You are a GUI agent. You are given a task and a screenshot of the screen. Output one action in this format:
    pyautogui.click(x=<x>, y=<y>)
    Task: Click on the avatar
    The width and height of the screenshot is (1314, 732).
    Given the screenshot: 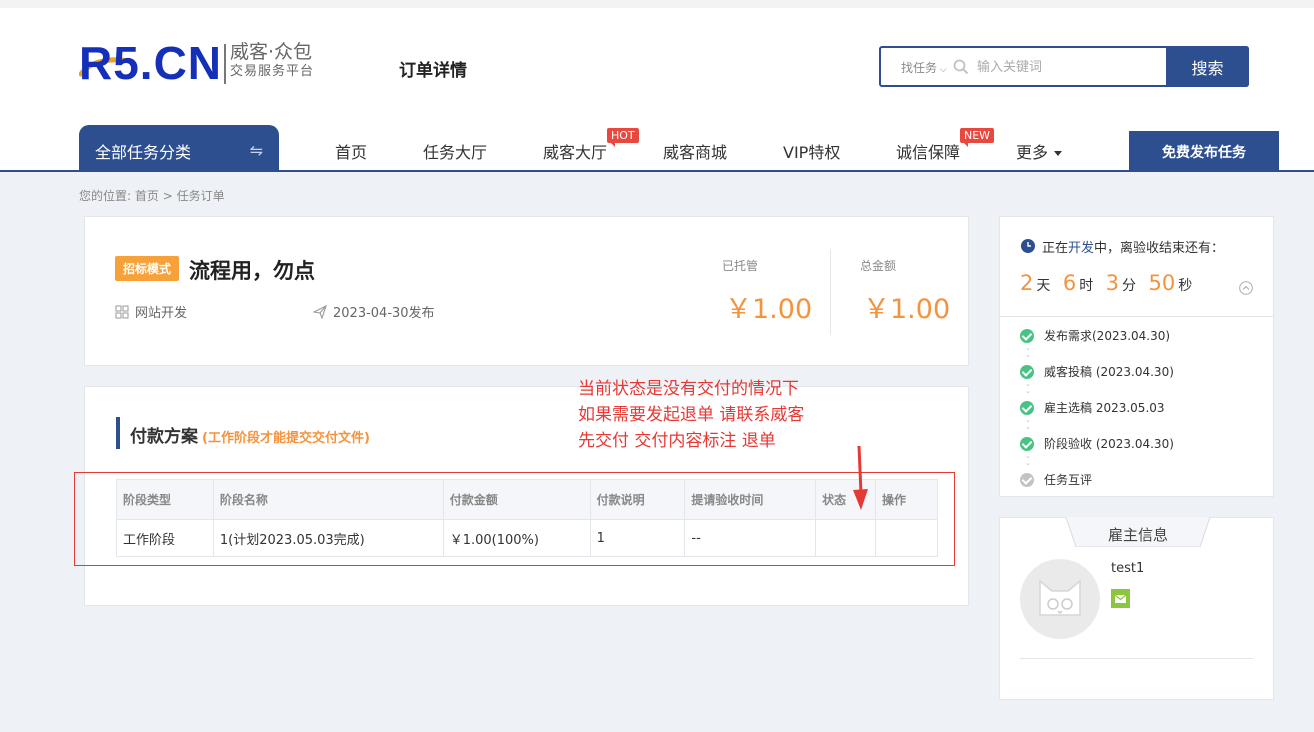 What is the action you would take?
    pyautogui.click(x=1060, y=599)
    